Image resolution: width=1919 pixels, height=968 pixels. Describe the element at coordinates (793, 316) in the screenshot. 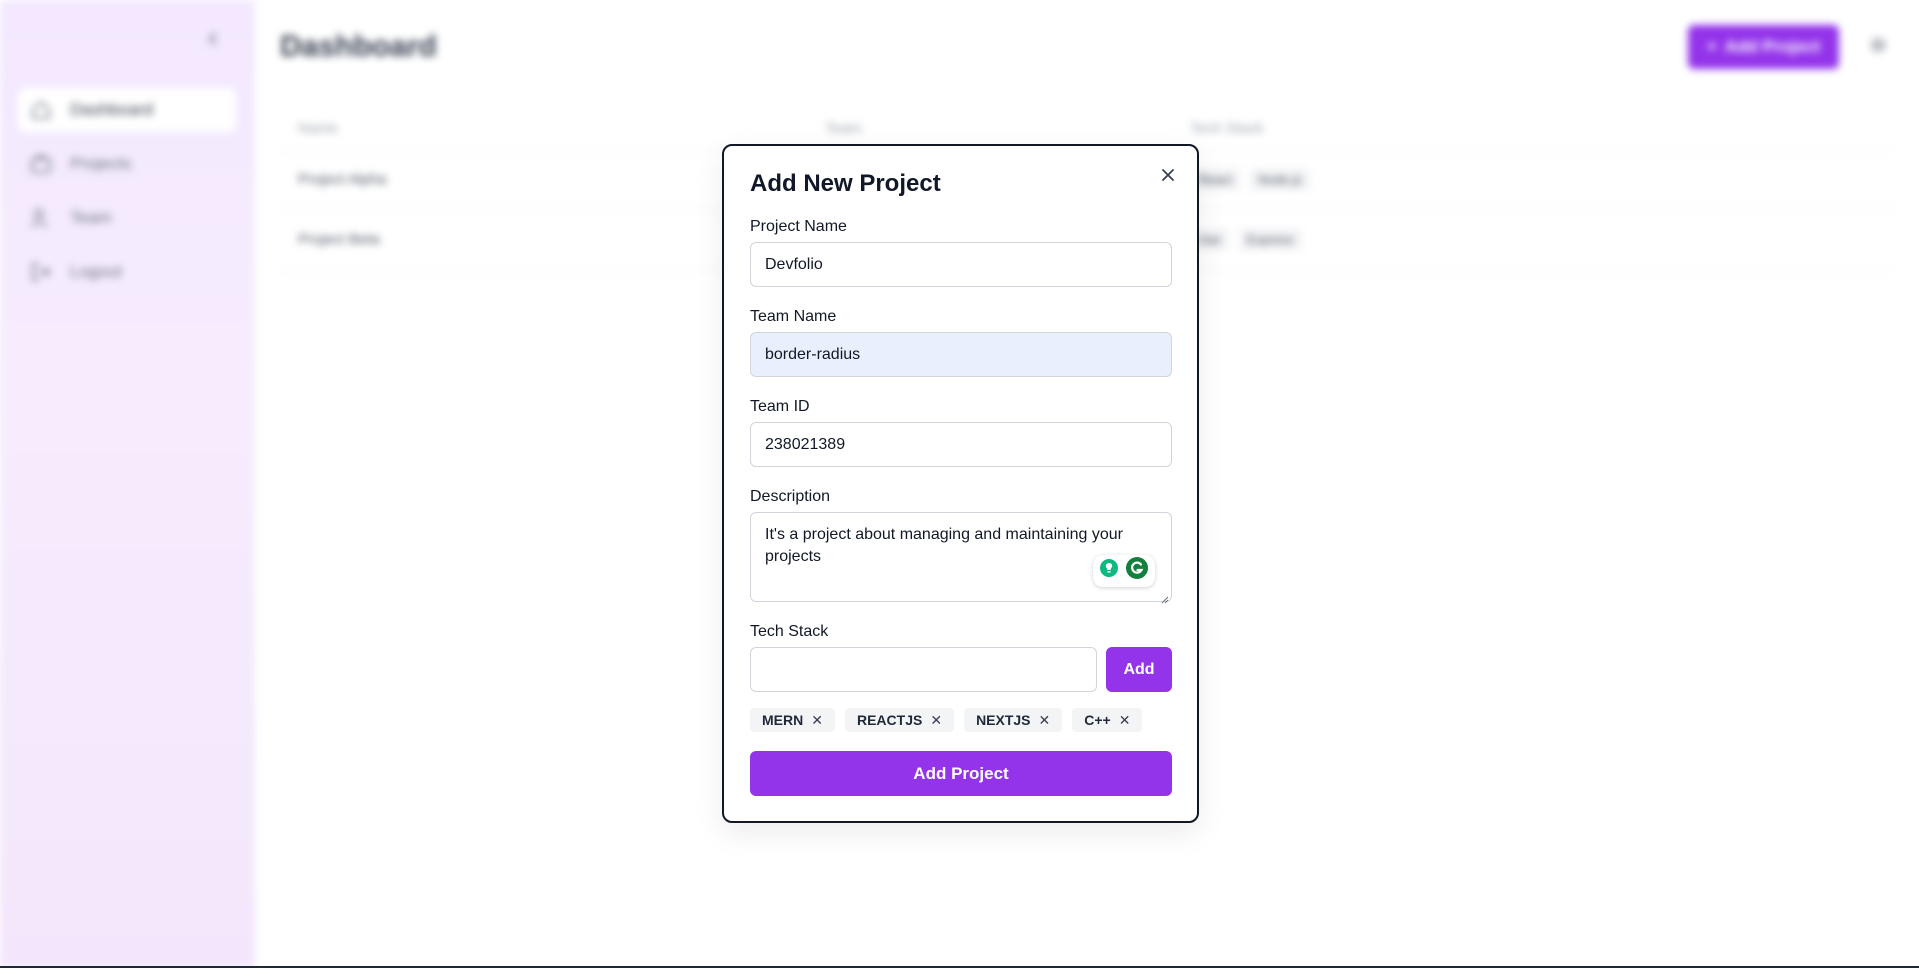

I see `team-name-label: Team Name` at that location.